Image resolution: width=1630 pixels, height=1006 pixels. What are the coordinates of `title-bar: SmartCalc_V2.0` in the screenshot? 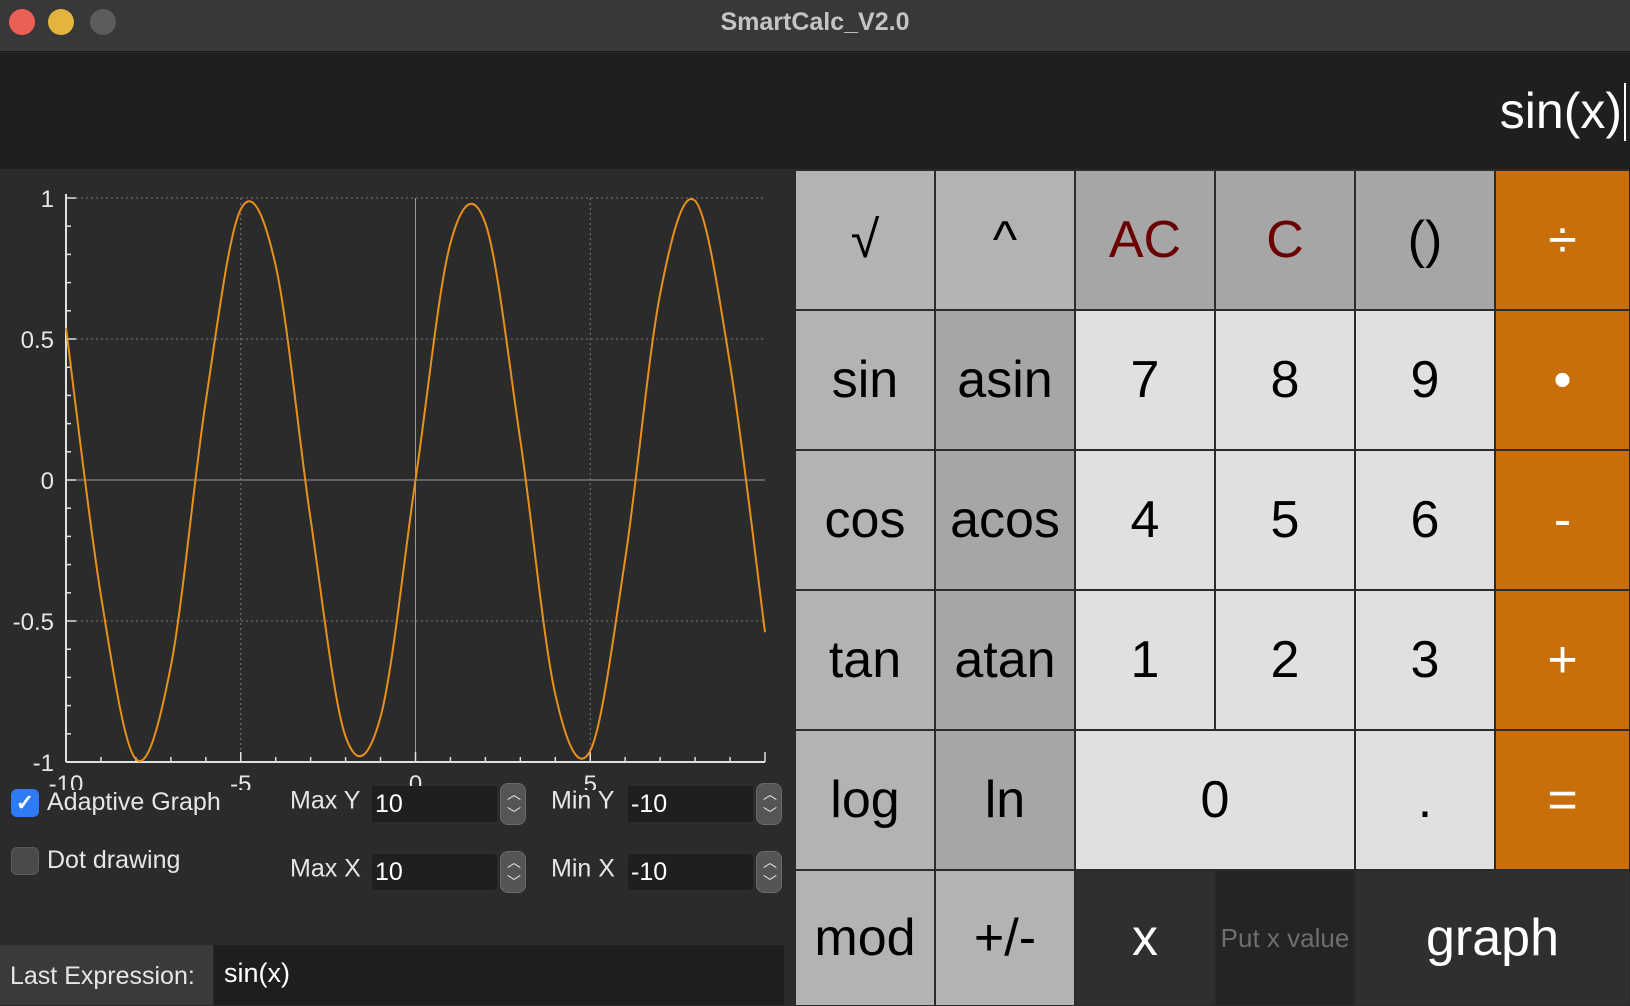 It's located at (815, 26).